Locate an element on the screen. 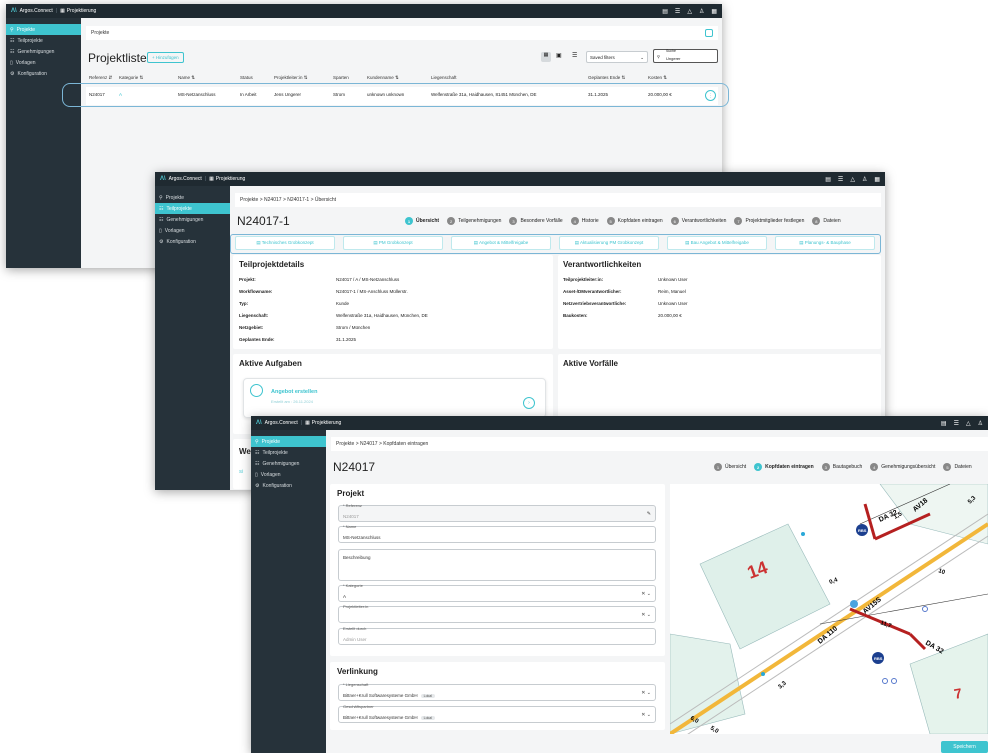 The height and width of the screenshot is (753, 988). save-button: Speichern is located at coordinates (964, 747).